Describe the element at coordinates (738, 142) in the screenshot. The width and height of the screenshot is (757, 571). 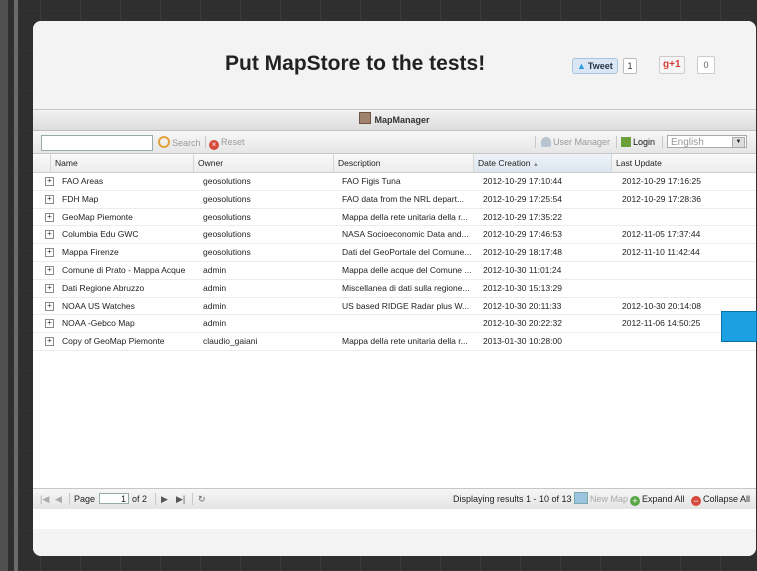
I see `chevron-down-icon: ▼` at that location.